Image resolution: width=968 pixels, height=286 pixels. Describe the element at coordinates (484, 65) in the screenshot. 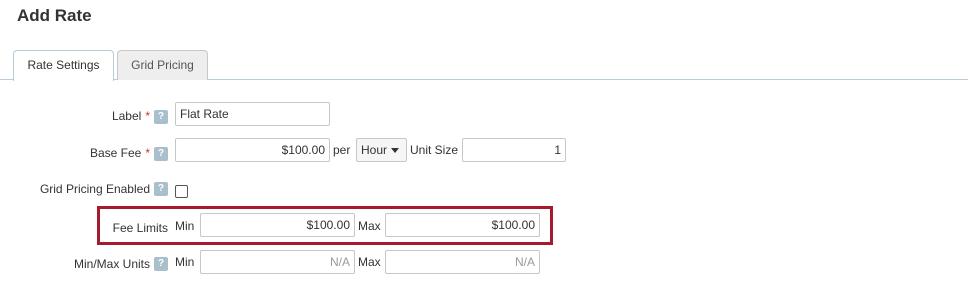

I see `tab-bar: Rate Settings Grid Pricing` at that location.